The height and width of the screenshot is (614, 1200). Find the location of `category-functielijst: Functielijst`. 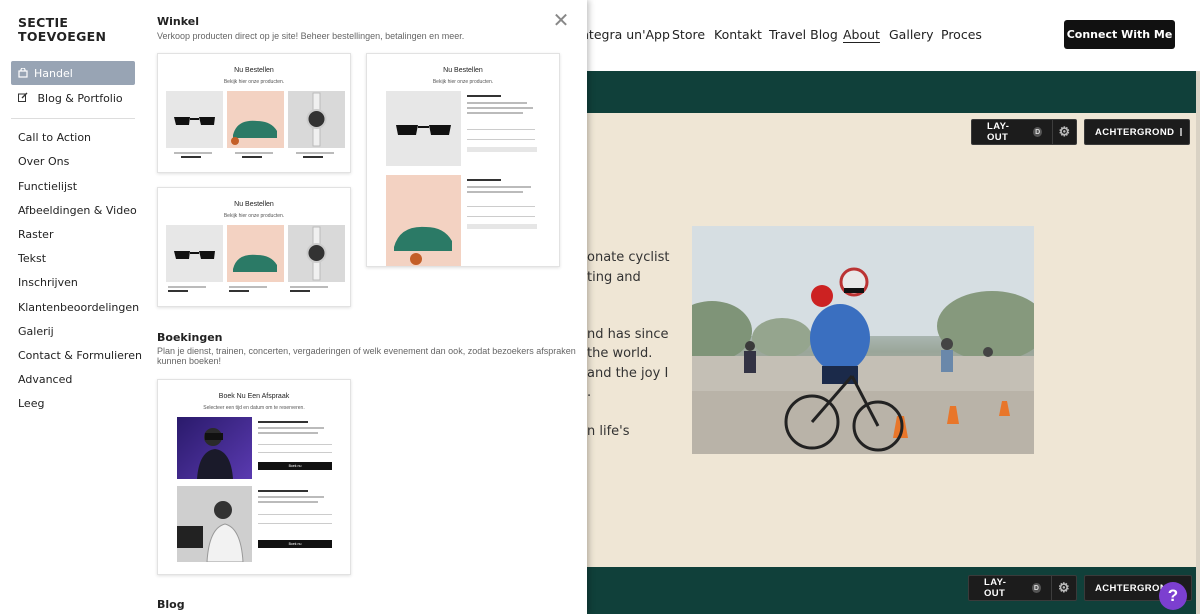

category-functielijst: Functielijst is located at coordinates (47, 186).